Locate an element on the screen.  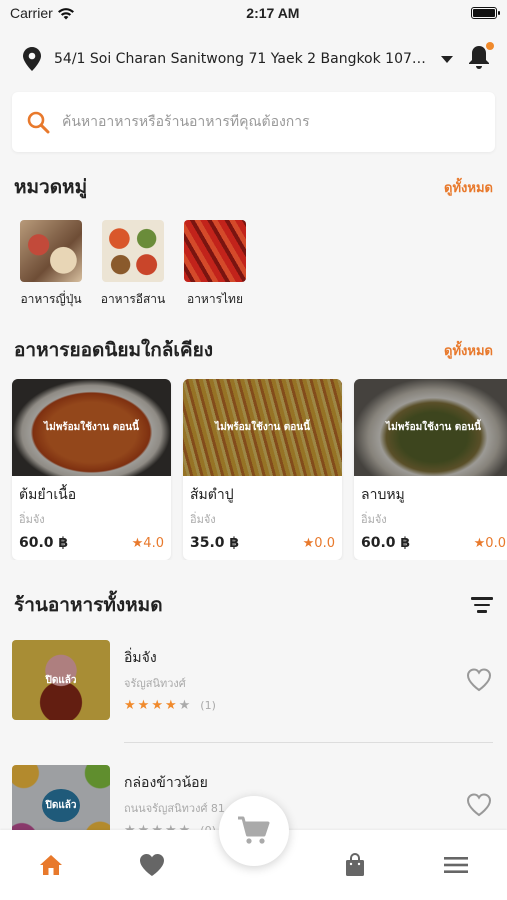
battery-icon is located at coordinates (485, 13).